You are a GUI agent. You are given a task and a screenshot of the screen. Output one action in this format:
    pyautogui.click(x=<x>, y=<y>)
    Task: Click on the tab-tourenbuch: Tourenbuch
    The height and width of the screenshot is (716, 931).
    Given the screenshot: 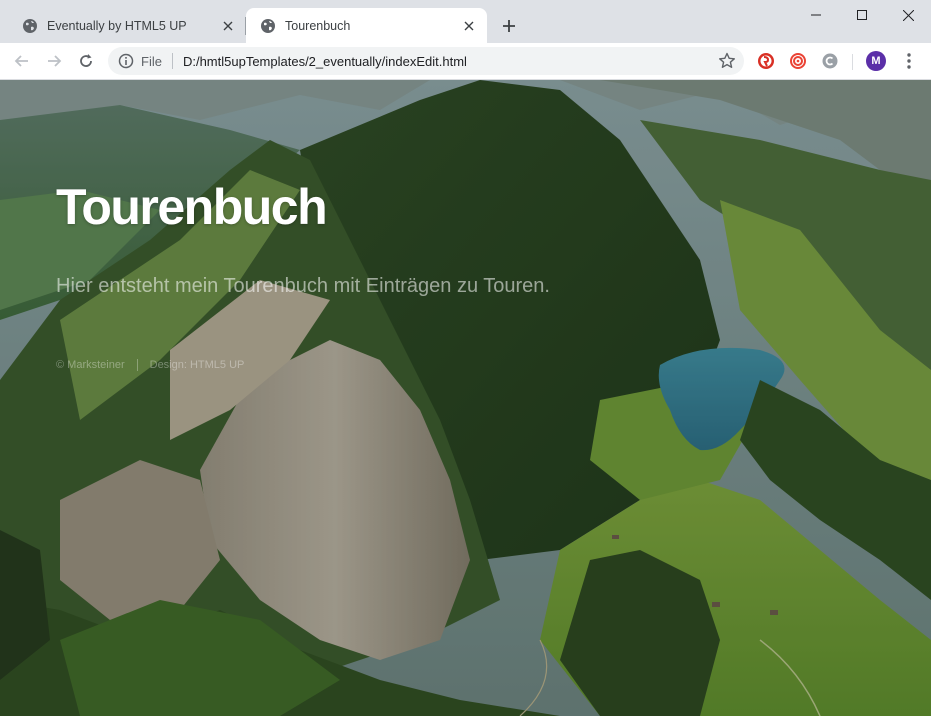 What is the action you would take?
    pyautogui.click(x=366, y=25)
    